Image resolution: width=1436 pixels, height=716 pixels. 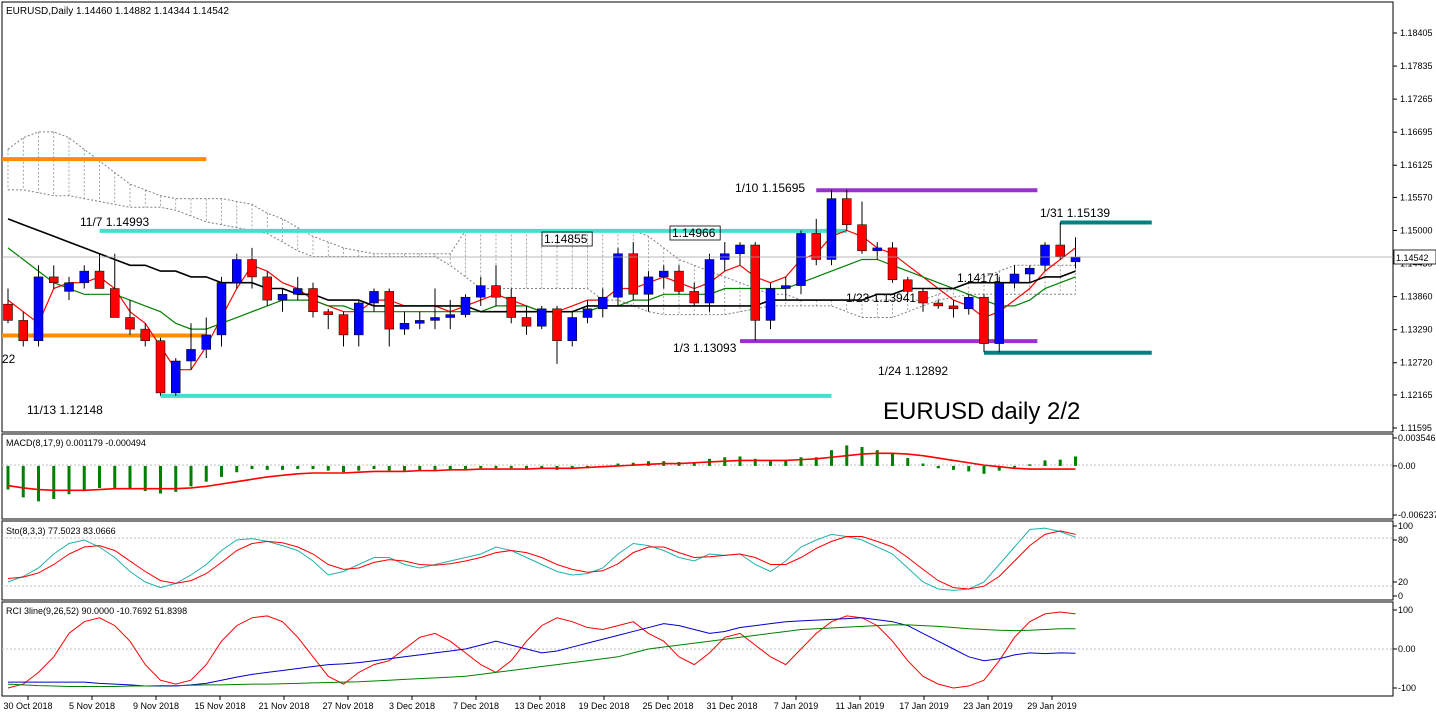 What do you see at coordinates (76, 443) in the screenshot?
I see `macd-label: MACD(8,17,9) 0.001179 -0.000494` at bounding box center [76, 443].